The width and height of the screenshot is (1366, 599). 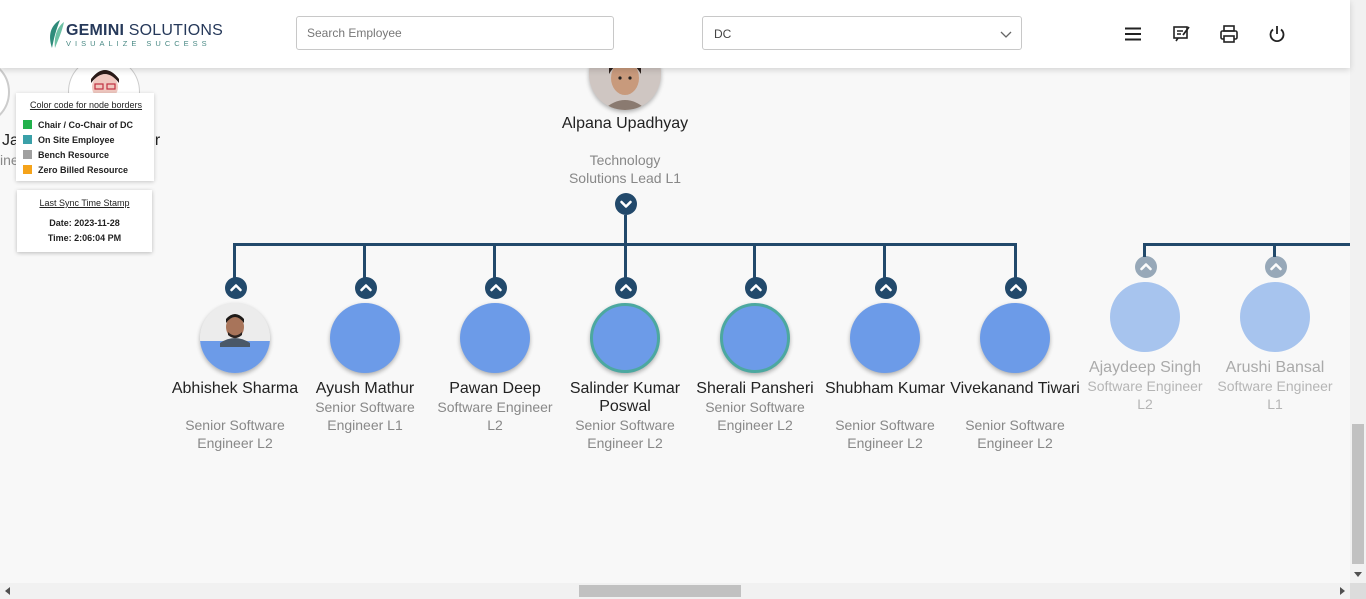 I want to click on sync-title: Last Sync Time Stamp, so click(x=84, y=203).